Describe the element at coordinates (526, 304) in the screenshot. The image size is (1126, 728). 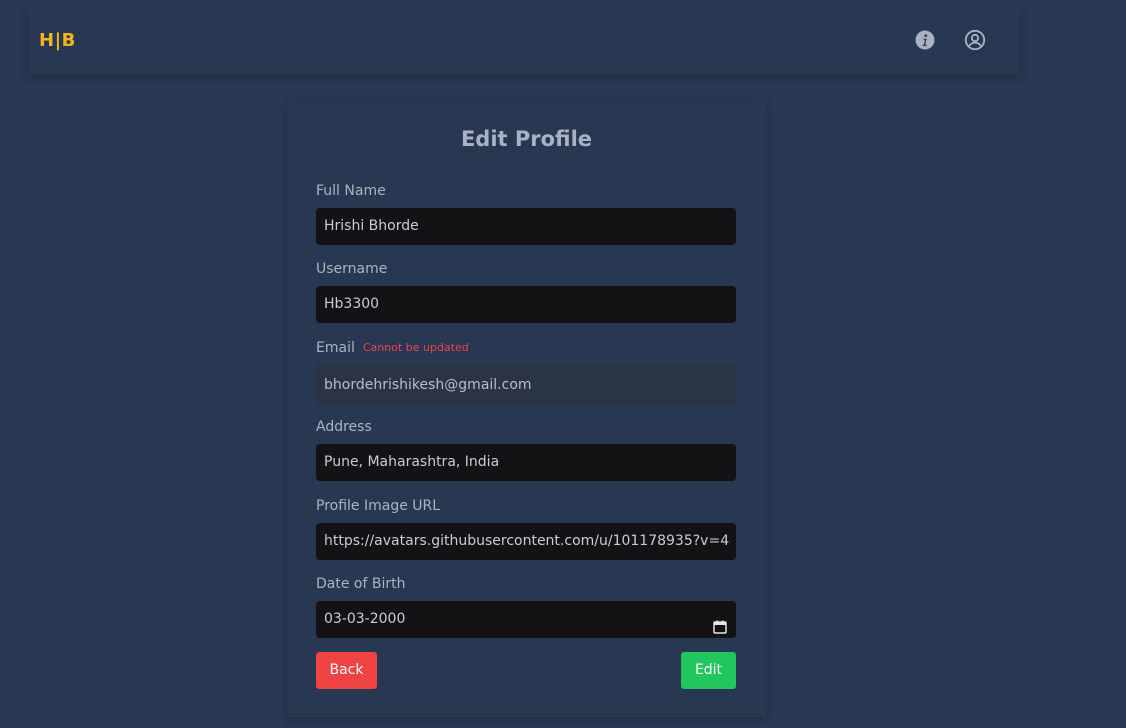
I see `username-input: Hb3300` at that location.